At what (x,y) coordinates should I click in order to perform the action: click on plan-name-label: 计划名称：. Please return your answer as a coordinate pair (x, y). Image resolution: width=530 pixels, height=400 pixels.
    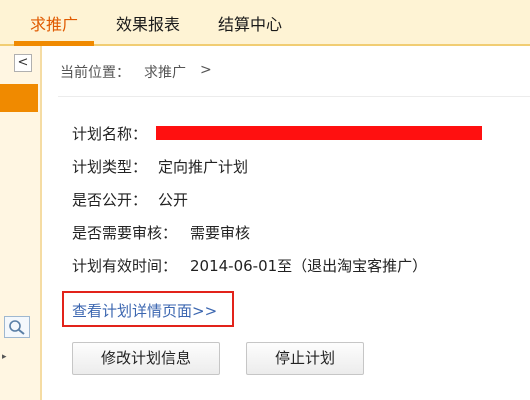
    Looking at the image, I should click on (110, 134).